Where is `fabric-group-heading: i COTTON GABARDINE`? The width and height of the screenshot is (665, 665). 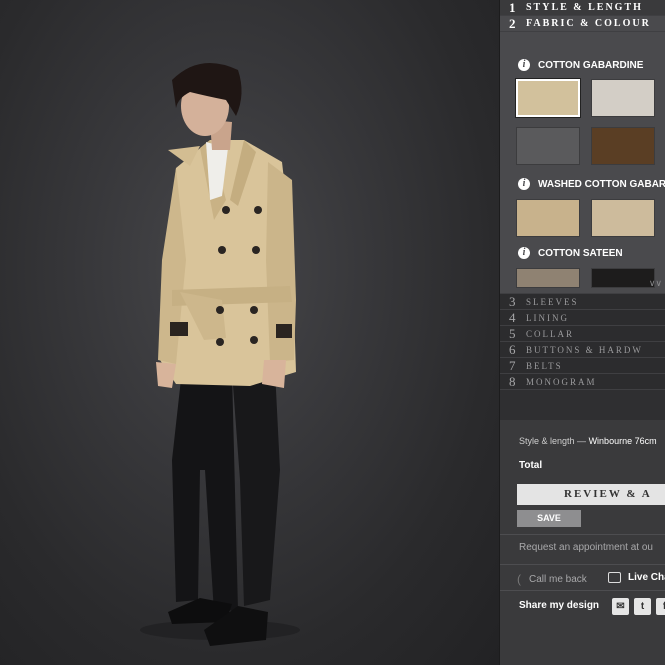 fabric-group-heading: i COTTON GABARDINE is located at coordinates (580, 65).